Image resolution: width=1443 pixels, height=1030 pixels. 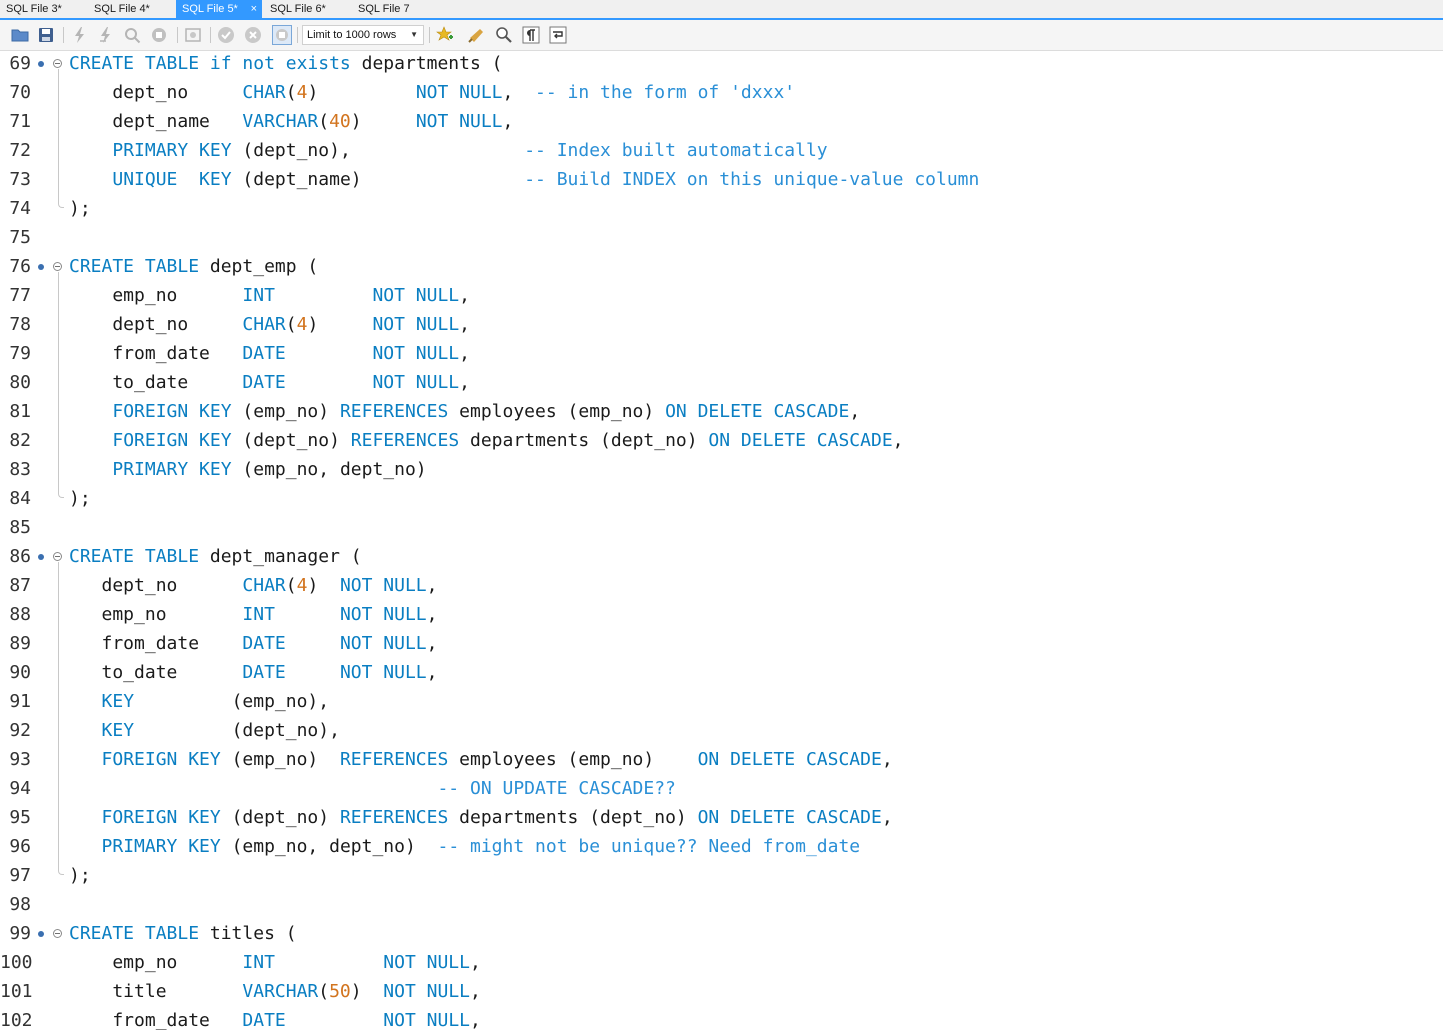 What do you see at coordinates (531, 35) in the screenshot?
I see `invisible-chars-icon` at bounding box center [531, 35].